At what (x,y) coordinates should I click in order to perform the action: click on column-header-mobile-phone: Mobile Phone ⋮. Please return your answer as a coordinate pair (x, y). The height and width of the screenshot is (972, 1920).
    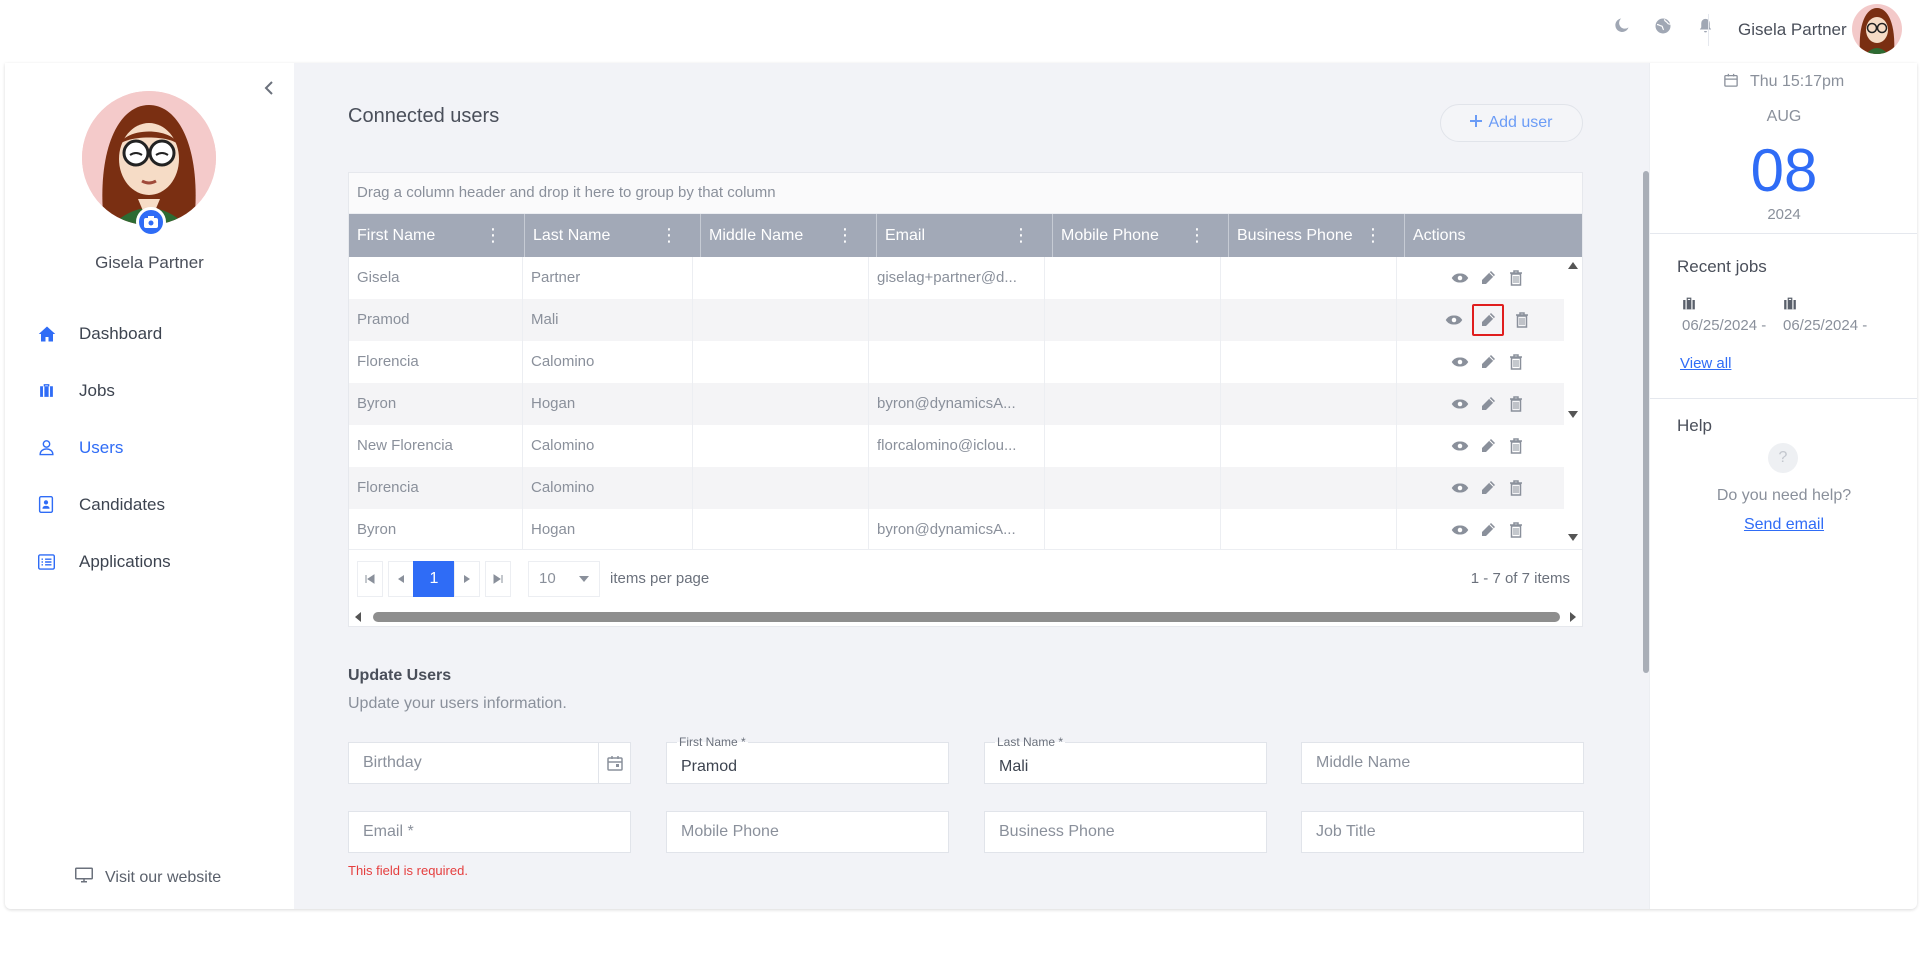
    Looking at the image, I should click on (1141, 235).